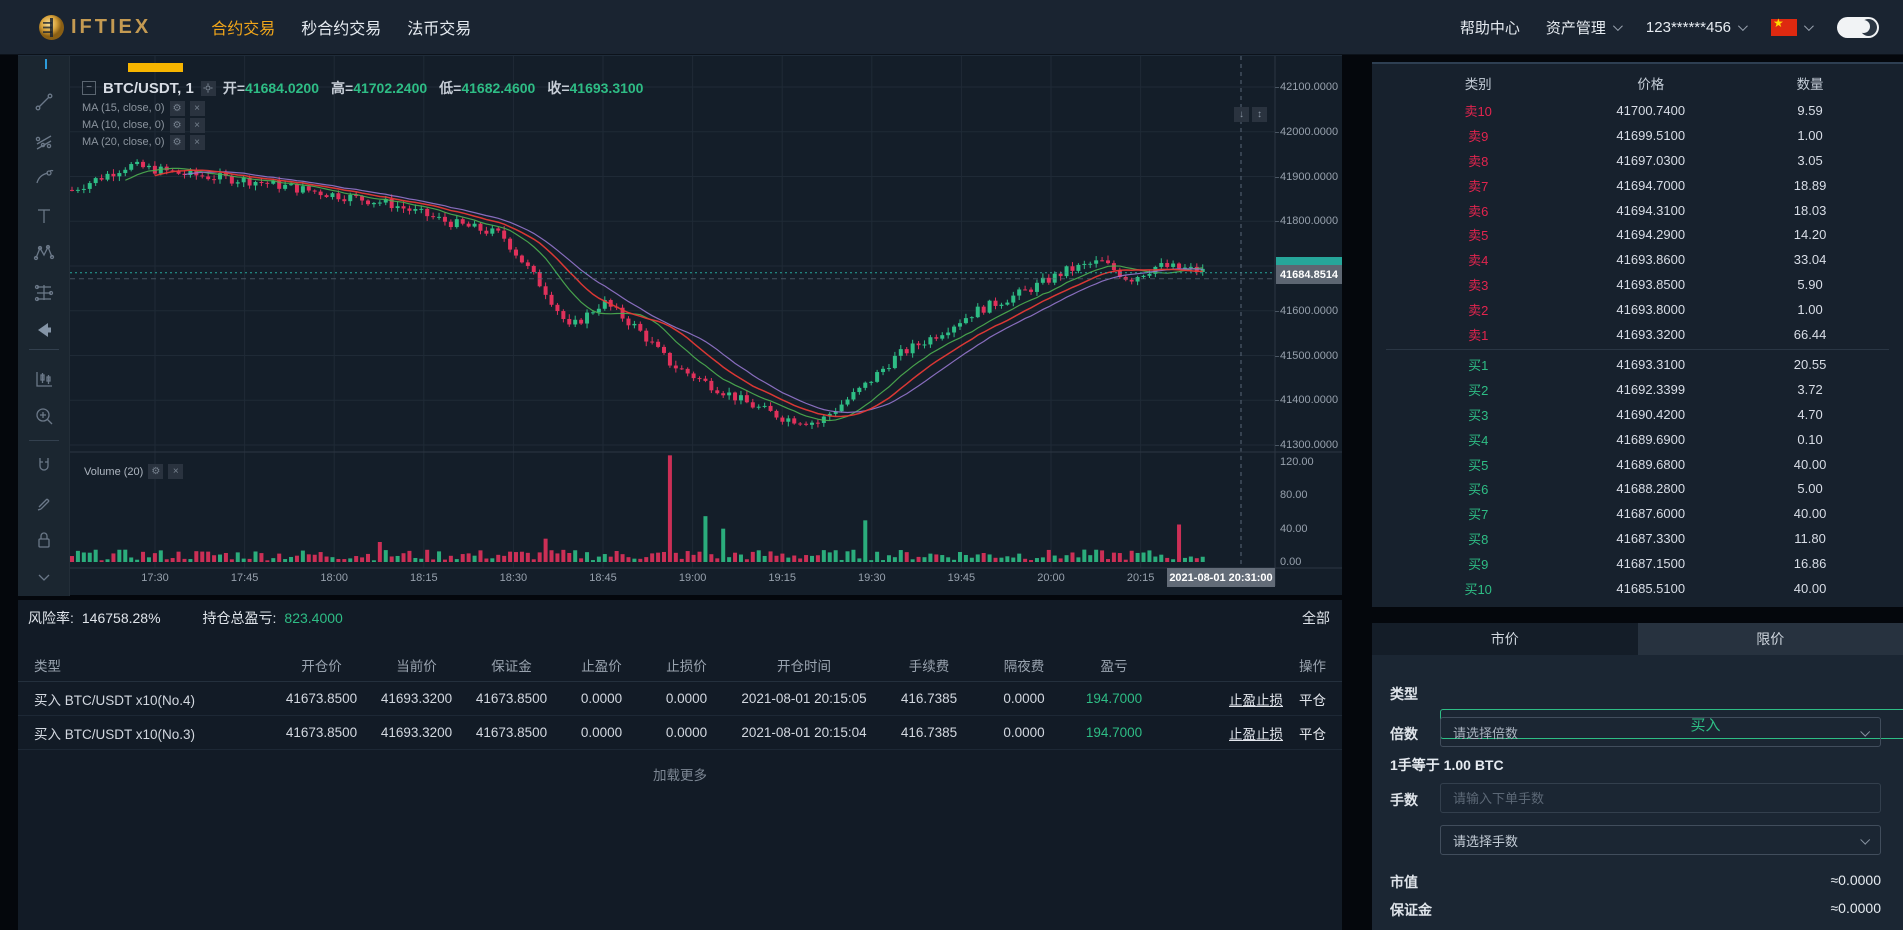 The width and height of the screenshot is (1903, 930). Describe the element at coordinates (1637, 588) in the screenshot. I see `bid-row: 买10 41685.5100 40.00` at that location.